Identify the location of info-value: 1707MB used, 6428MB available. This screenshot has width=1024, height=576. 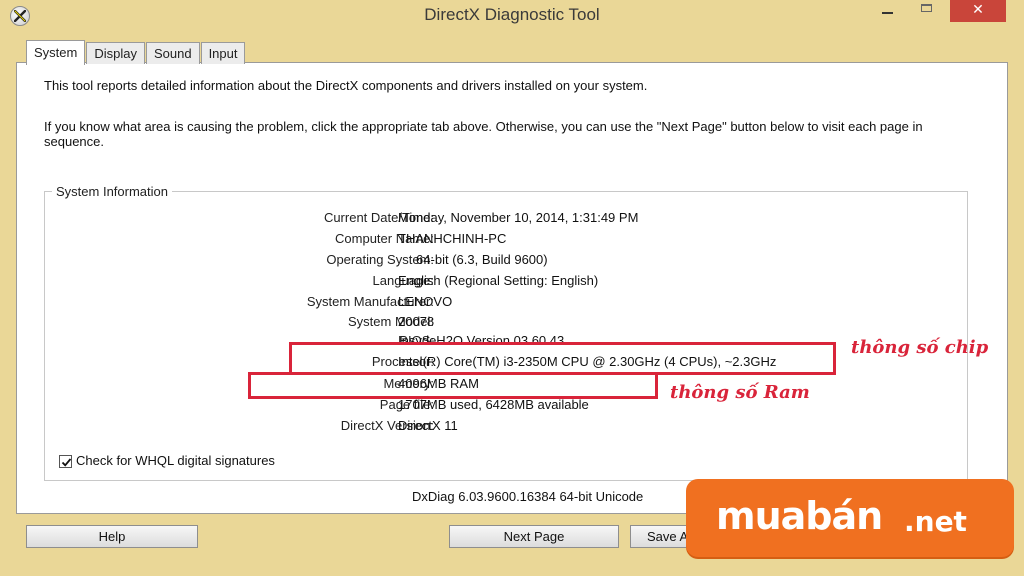
(493, 404).